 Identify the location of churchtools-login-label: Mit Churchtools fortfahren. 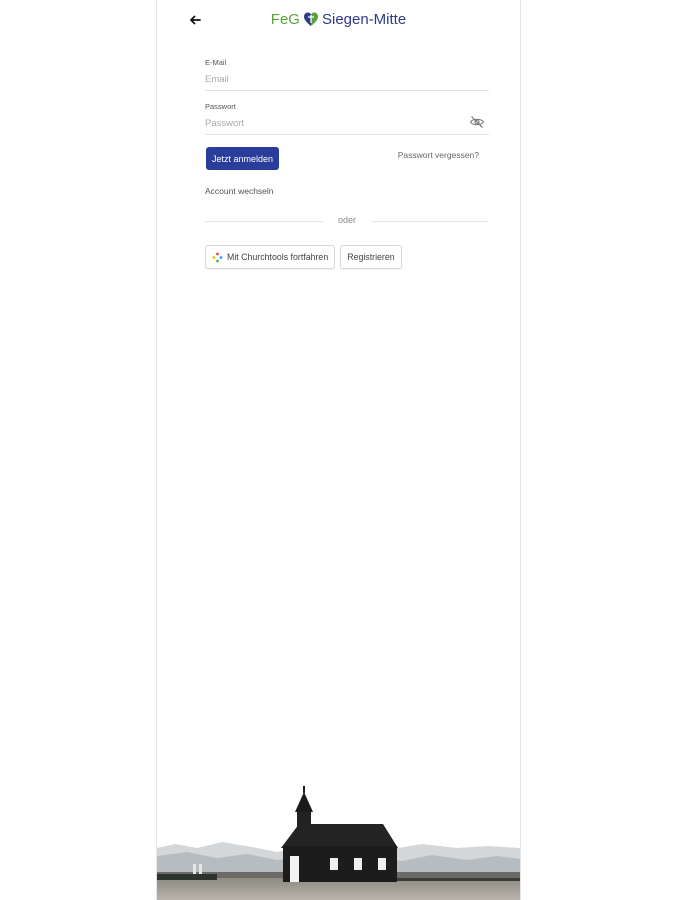
(278, 257).